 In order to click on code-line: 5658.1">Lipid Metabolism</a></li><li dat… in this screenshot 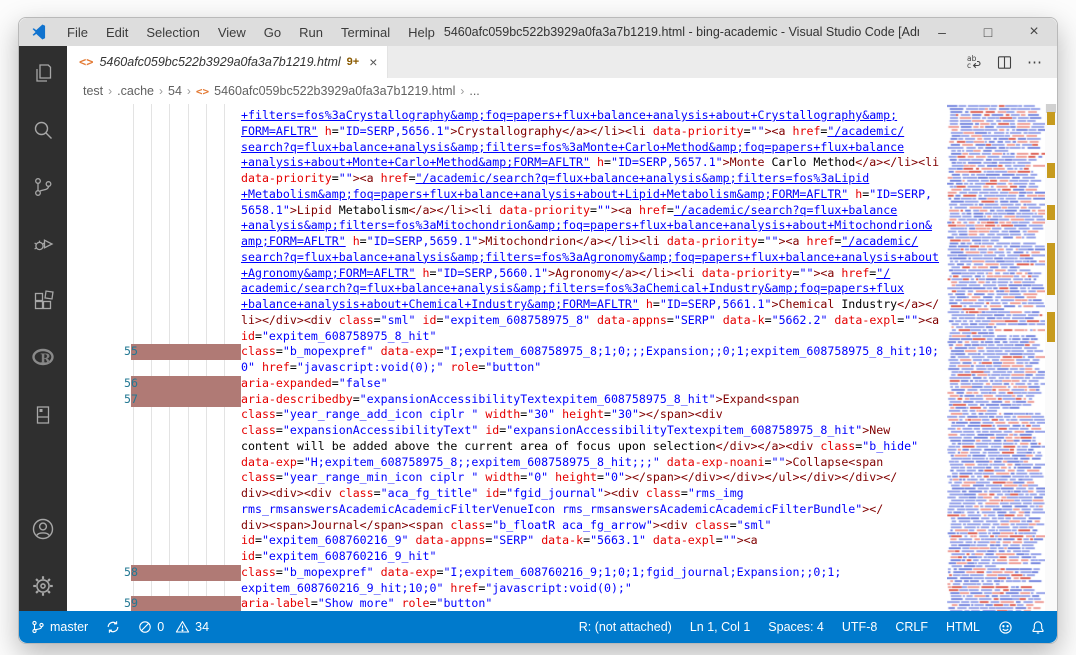, I will do `click(569, 209)`.